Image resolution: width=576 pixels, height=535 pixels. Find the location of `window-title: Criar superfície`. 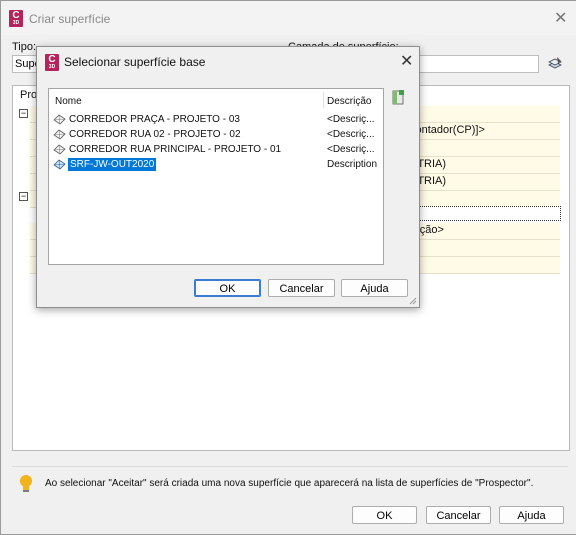

window-title: Criar superfície is located at coordinates (70, 19).